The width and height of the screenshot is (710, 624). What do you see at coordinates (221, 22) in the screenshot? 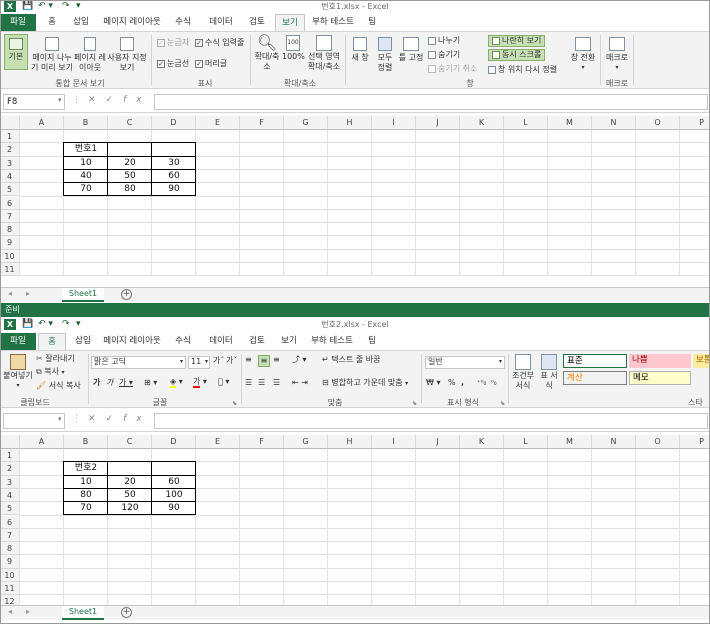
I see `tab-data: 데이터` at bounding box center [221, 22].